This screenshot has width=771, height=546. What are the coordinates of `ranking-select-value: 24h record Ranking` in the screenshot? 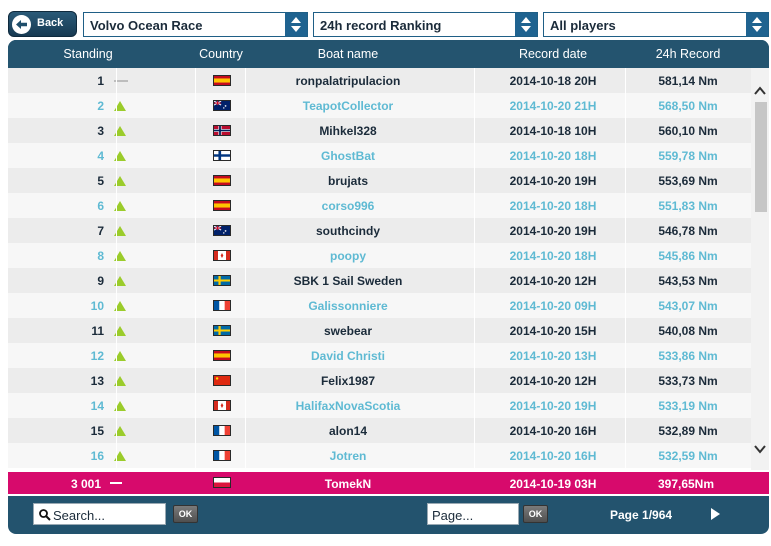 It's located at (381, 25).